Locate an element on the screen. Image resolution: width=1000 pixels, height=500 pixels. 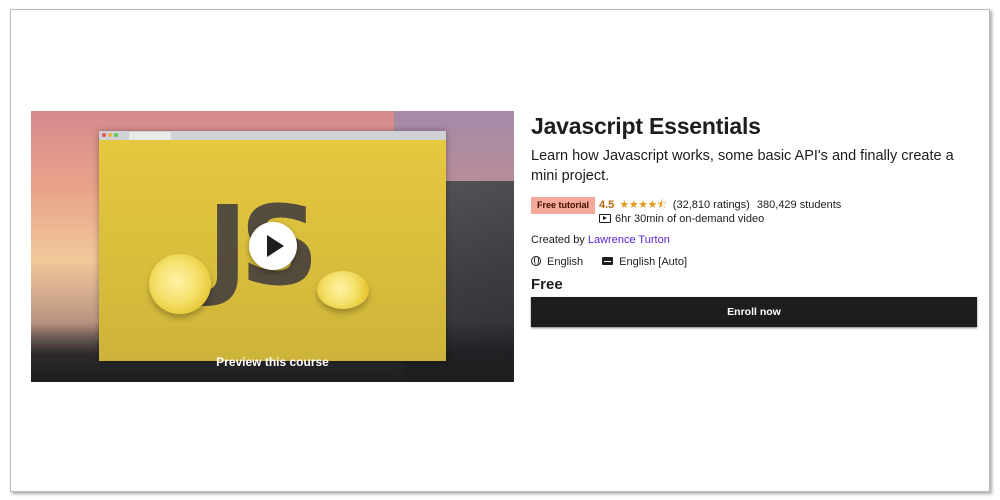
captions-icon is located at coordinates (608, 261).